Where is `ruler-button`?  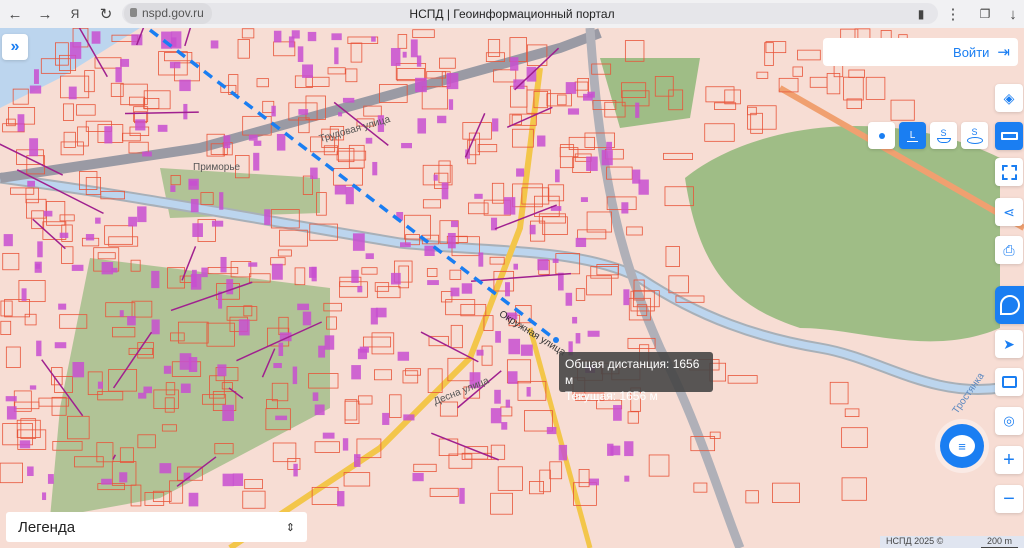
ruler-button is located at coordinates (1009, 136).